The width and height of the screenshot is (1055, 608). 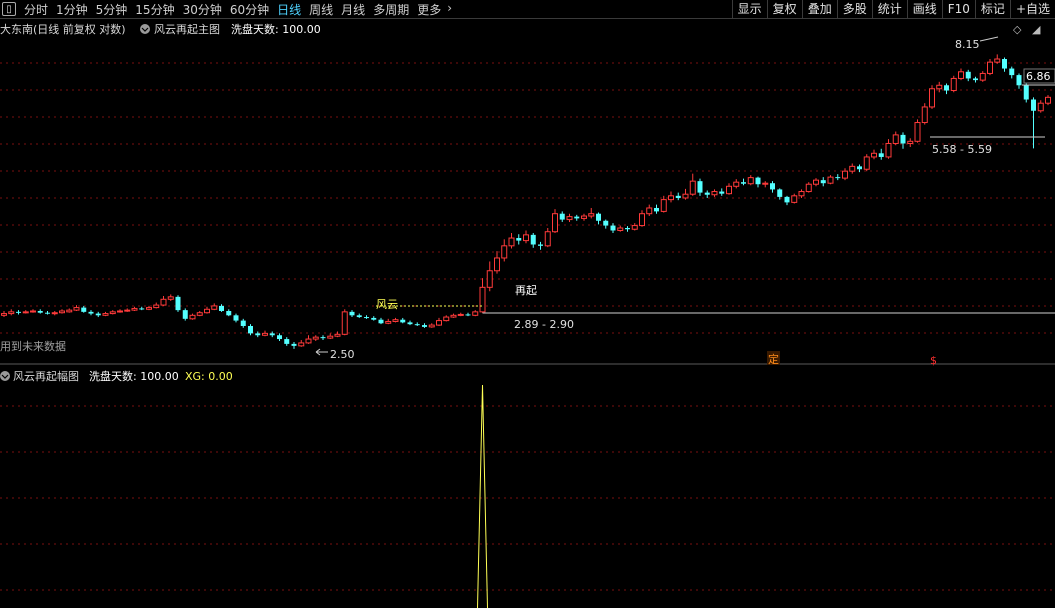 What do you see at coordinates (289, 9) in the screenshot?
I see `period-tab-6: 日线` at bounding box center [289, 9].